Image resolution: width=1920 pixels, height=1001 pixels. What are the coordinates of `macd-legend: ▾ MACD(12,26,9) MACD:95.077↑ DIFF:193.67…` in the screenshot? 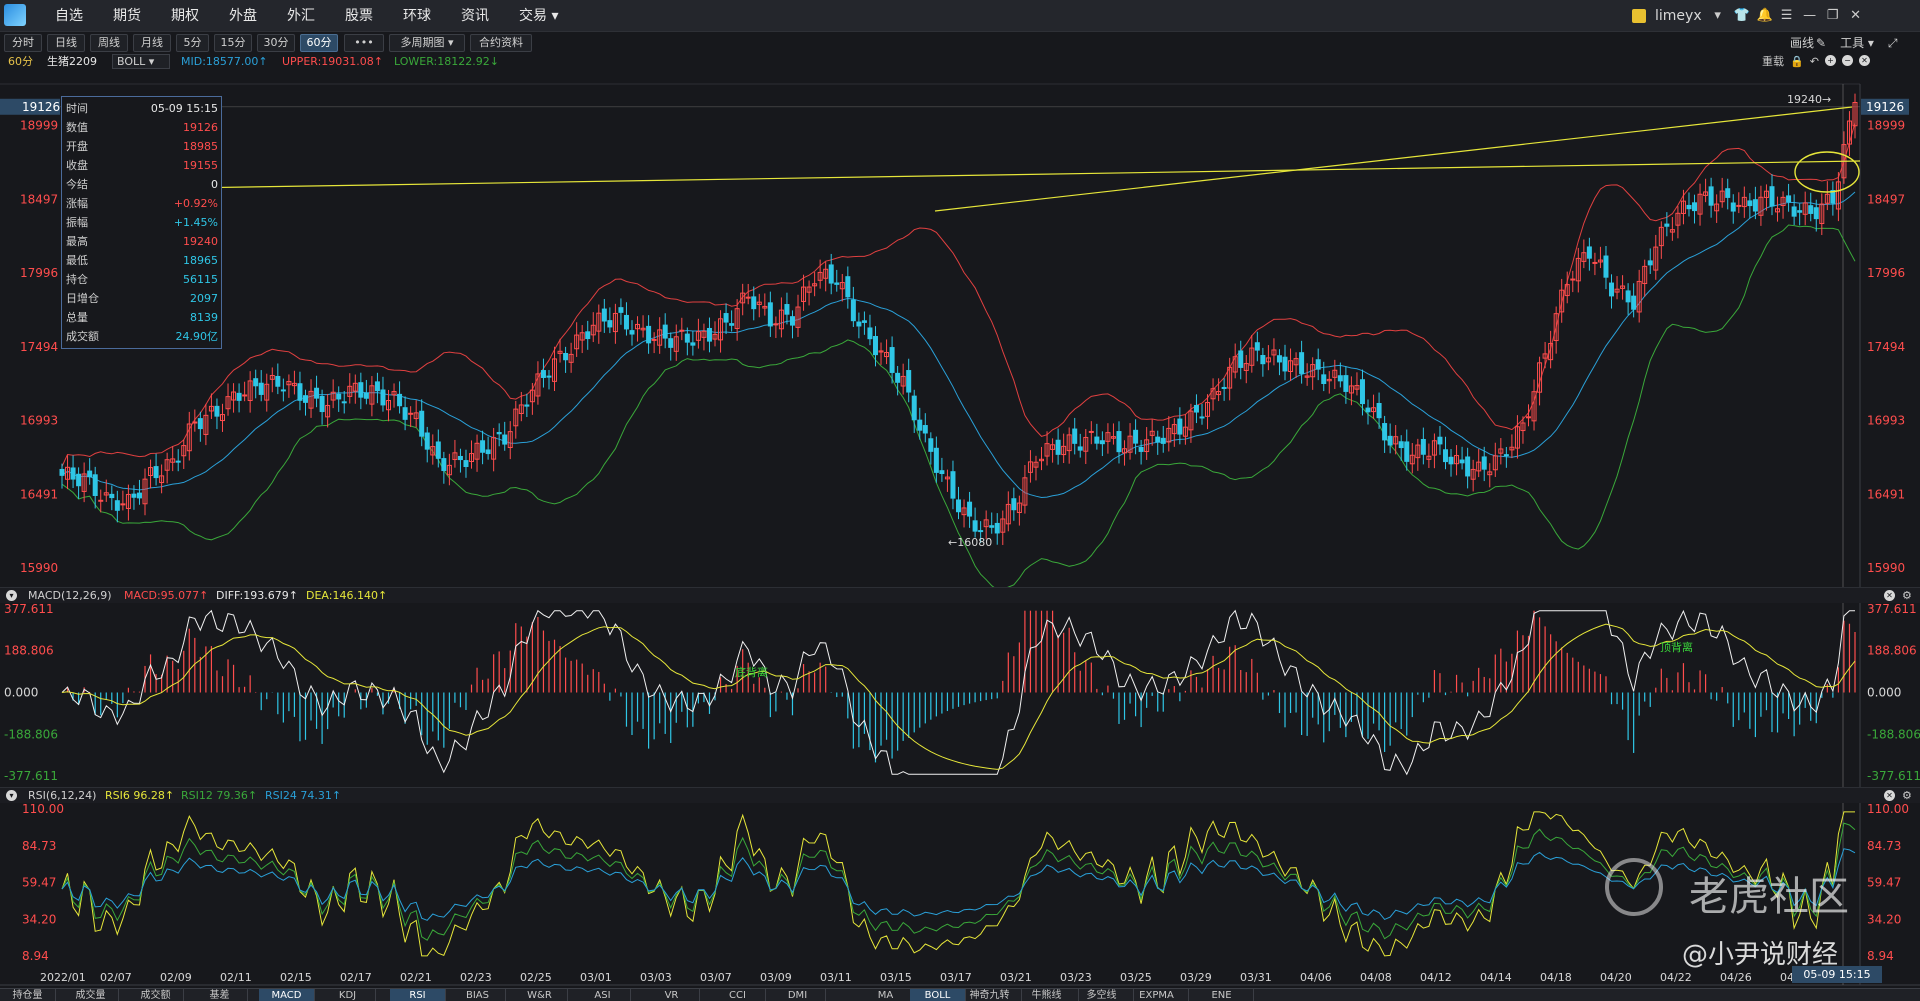 It's located at (960, 595).